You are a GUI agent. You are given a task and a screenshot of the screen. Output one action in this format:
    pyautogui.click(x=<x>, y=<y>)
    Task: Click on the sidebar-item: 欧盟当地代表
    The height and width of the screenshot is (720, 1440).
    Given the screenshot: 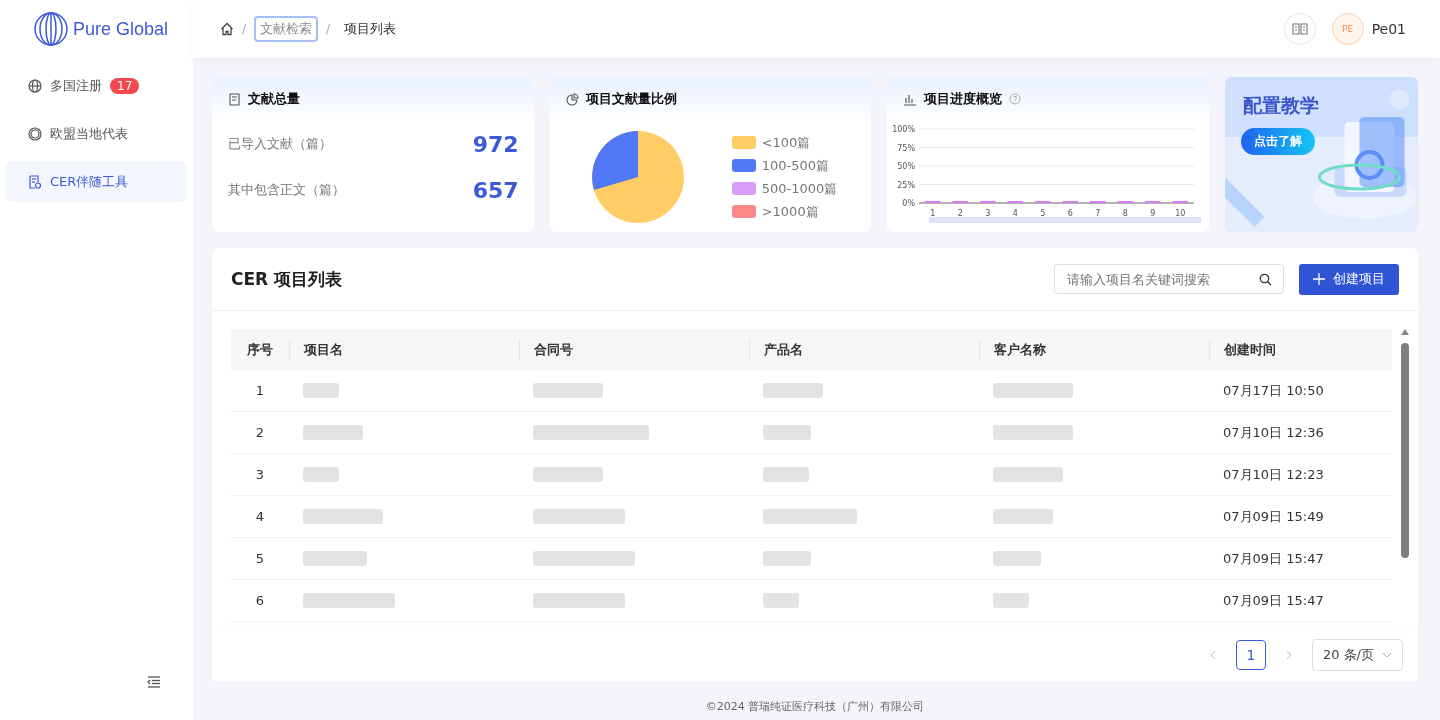 What is the action you would take?
    pyautogui.click(x=96, y=133)
    